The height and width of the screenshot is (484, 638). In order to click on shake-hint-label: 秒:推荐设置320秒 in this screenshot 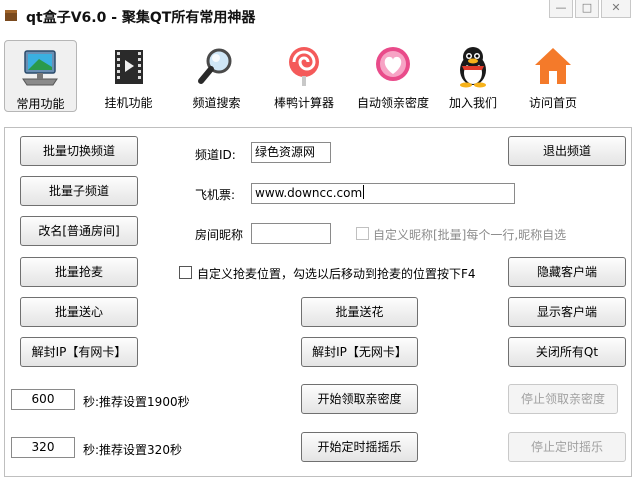, I will do `click(132, 450)`.